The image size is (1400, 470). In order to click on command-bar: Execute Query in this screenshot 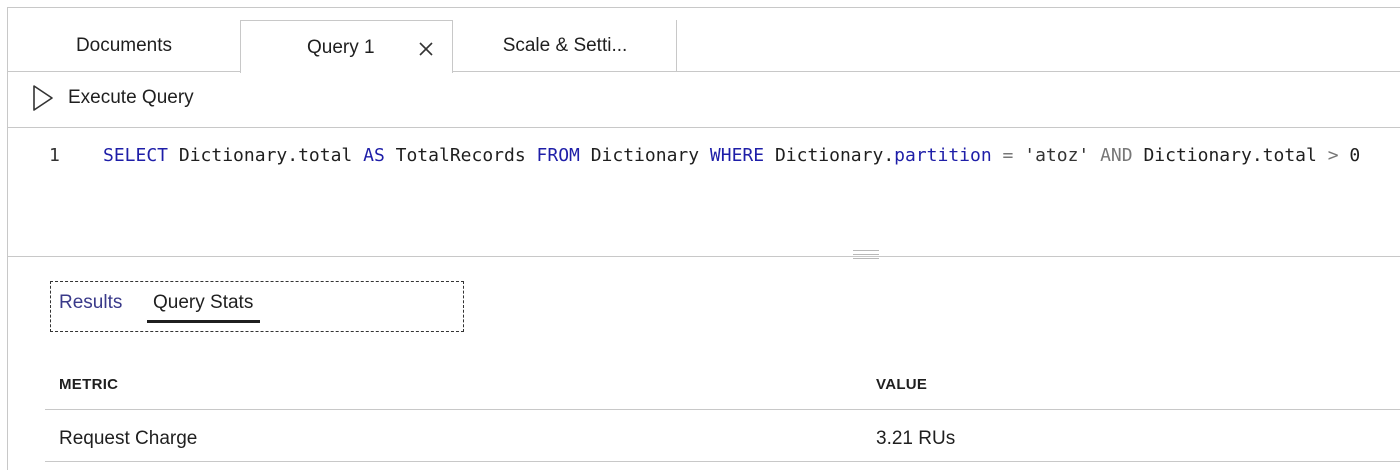, I will do `click(704, 100)`.